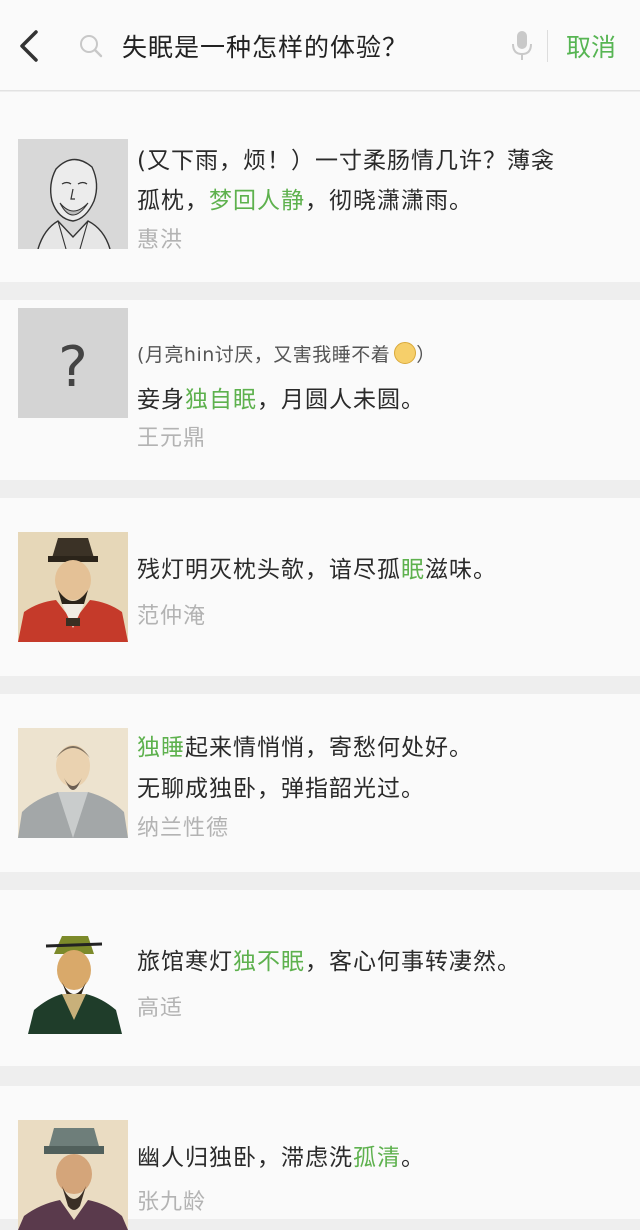 The height and width of the screenshot is (1230, 640). What do you see at coordinates (522, 46) in the screenshot?
I see `microphone-icon` at bounding box center [522, 46].